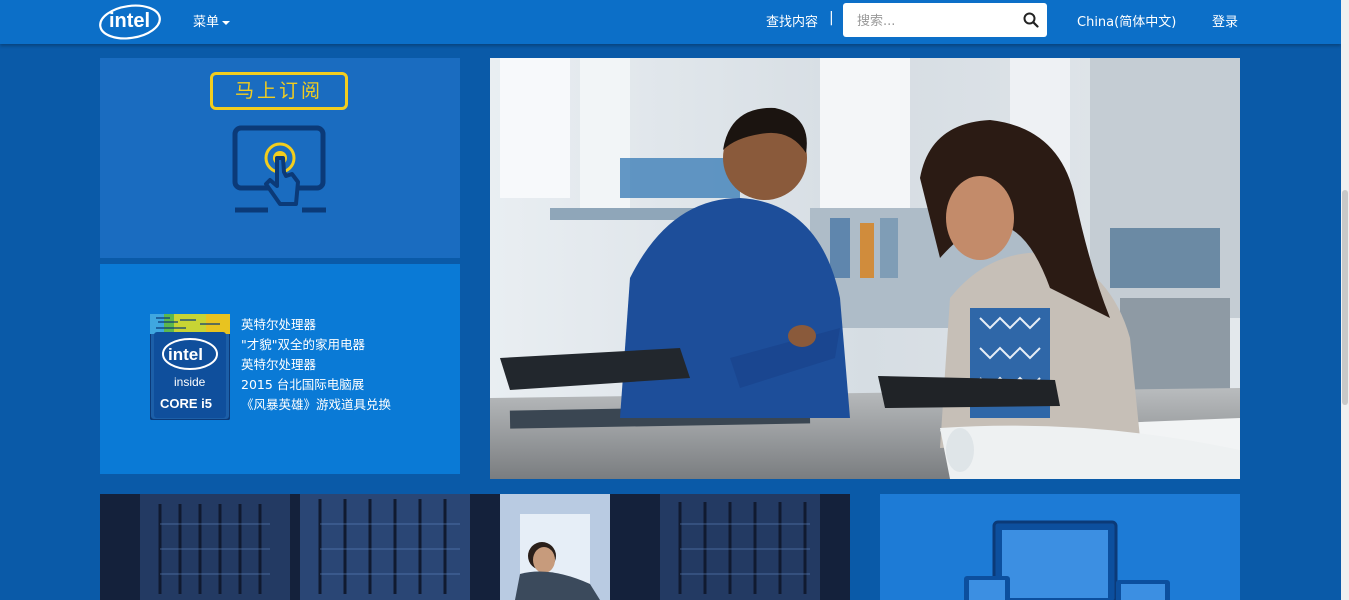 This screenshot has height=600, width=1349. What do you see at coordinates (279, 169) in the screenshot?
I see `touch-screen-icon` at bounding box center [279, 169].